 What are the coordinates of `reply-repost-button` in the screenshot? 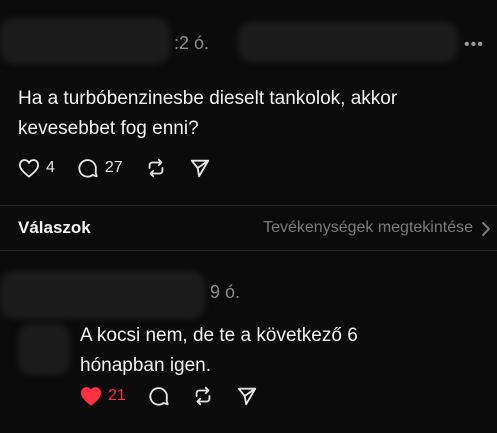 It's located at (203, 396).